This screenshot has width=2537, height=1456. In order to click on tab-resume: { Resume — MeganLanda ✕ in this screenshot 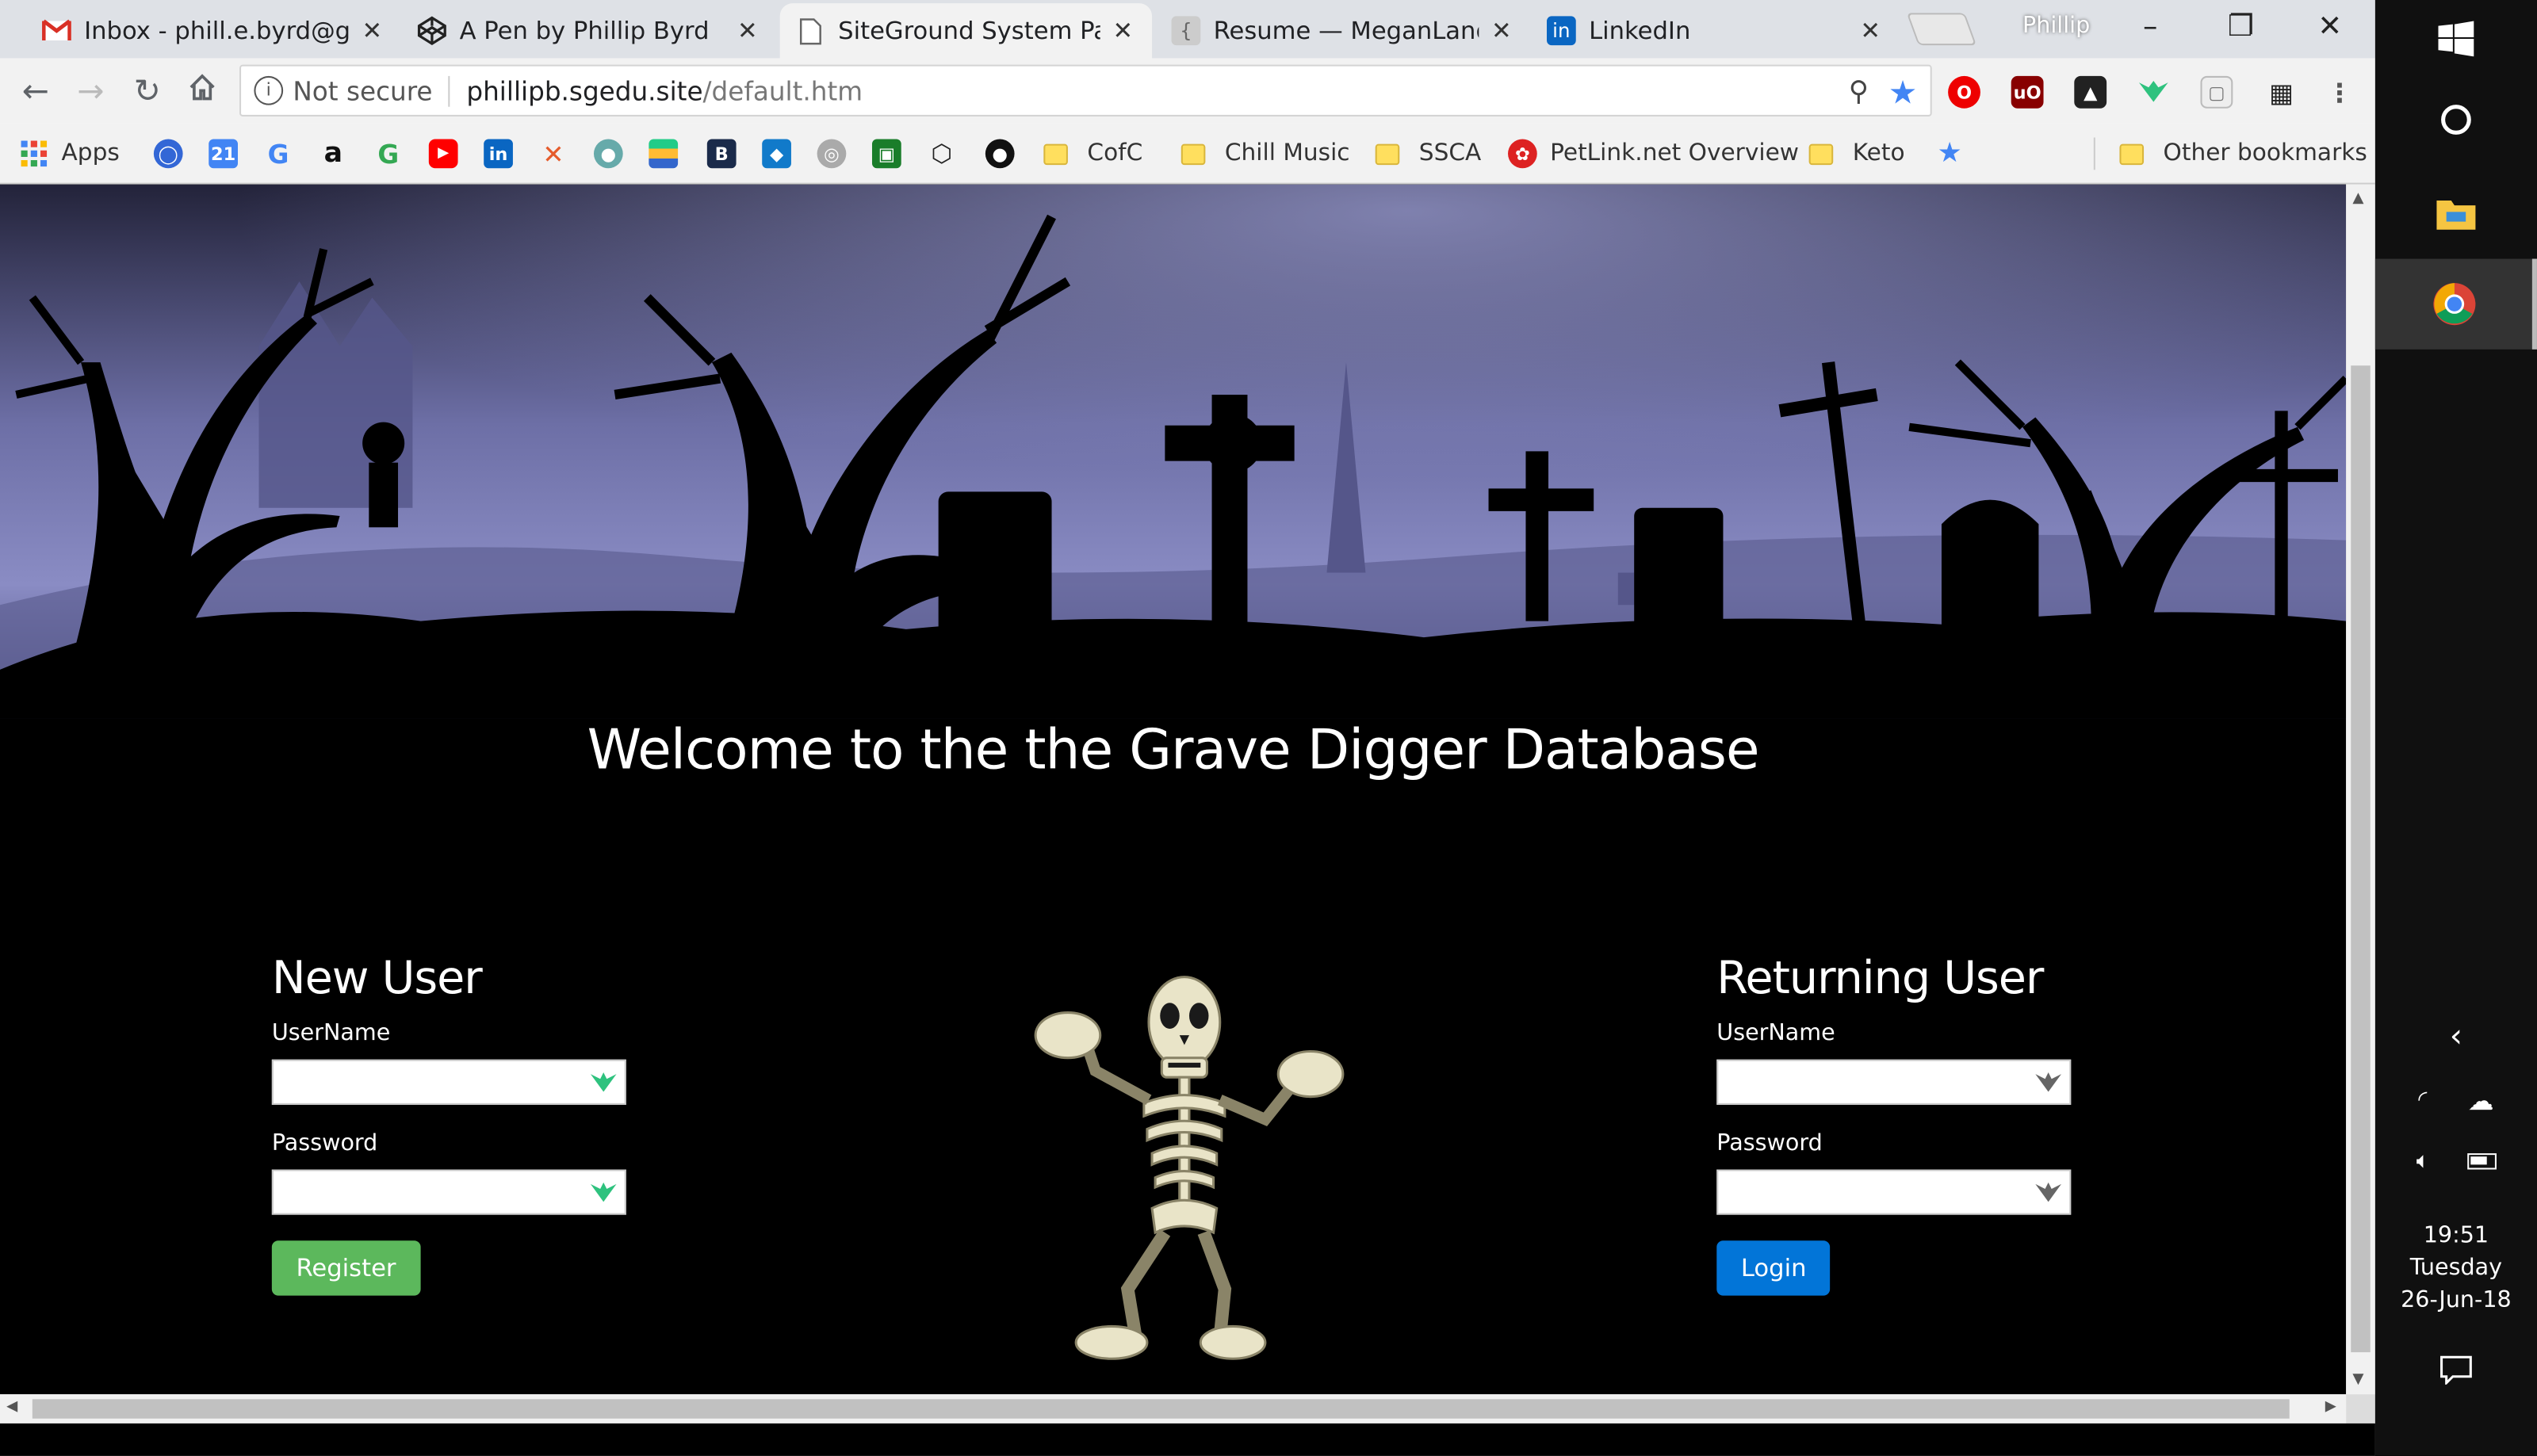, I will do `click(1342, 30)`.